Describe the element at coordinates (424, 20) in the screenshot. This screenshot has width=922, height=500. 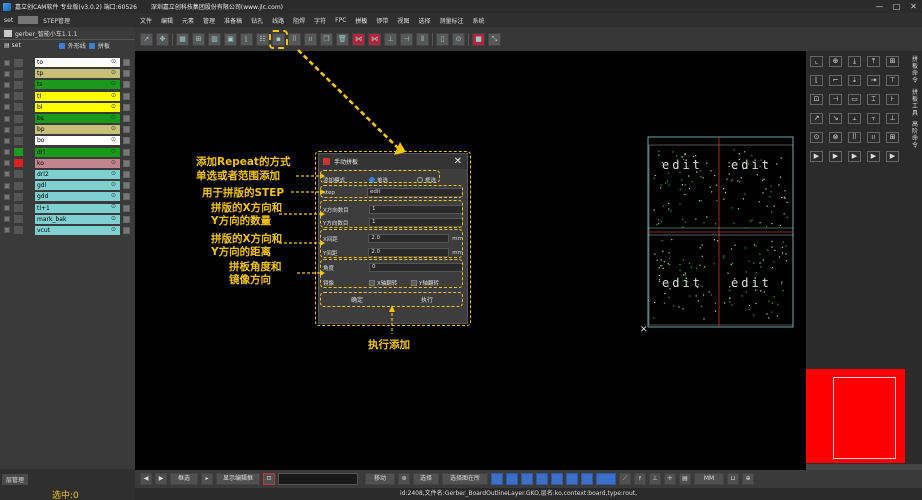
I see `menu-item: 选择` at that location.